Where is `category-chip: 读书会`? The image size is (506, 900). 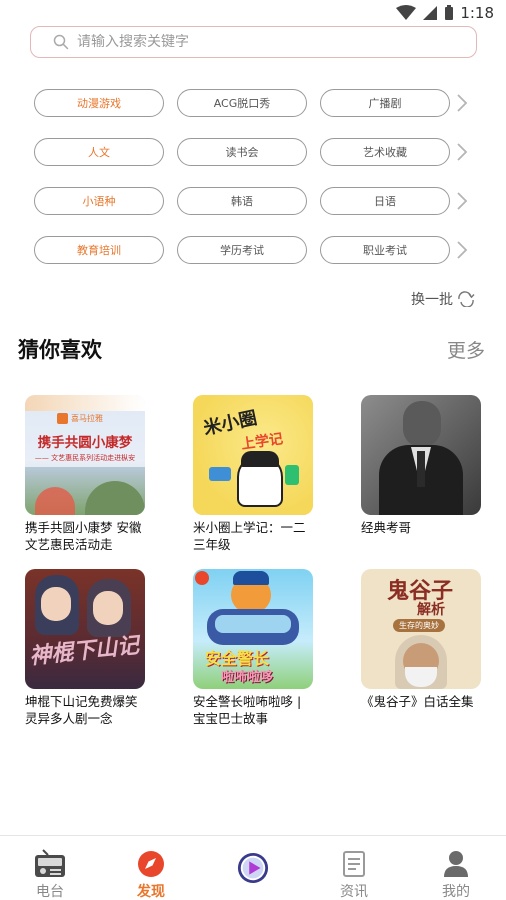
category-chip: 读书会 is located at coordinates (242, 152).